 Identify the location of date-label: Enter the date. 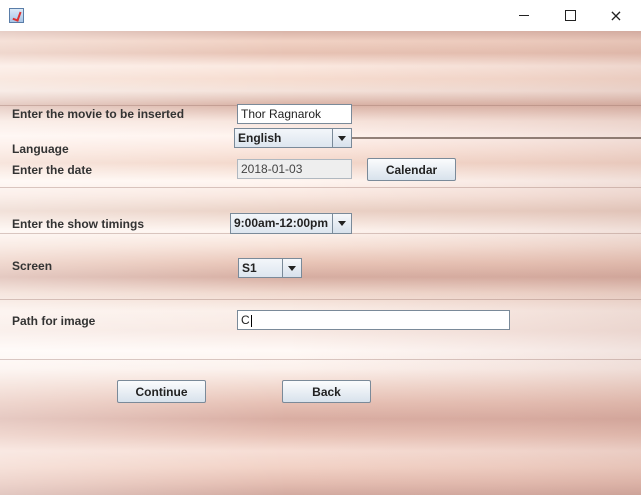
(52, 170).